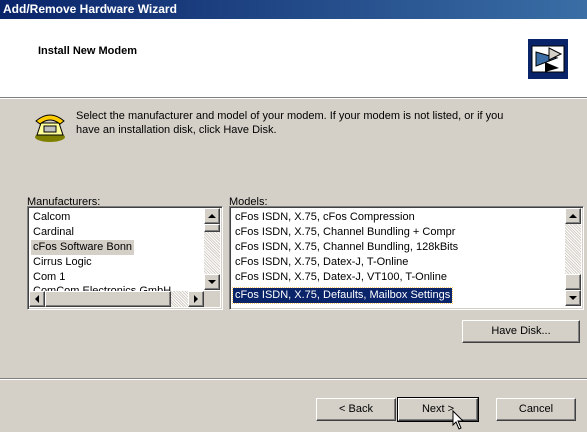 This screenshot has width=587, height=432. Describe the element at coordinates (536, 409) in the screenshot. I see `cancel-button: Cancel` at that location.